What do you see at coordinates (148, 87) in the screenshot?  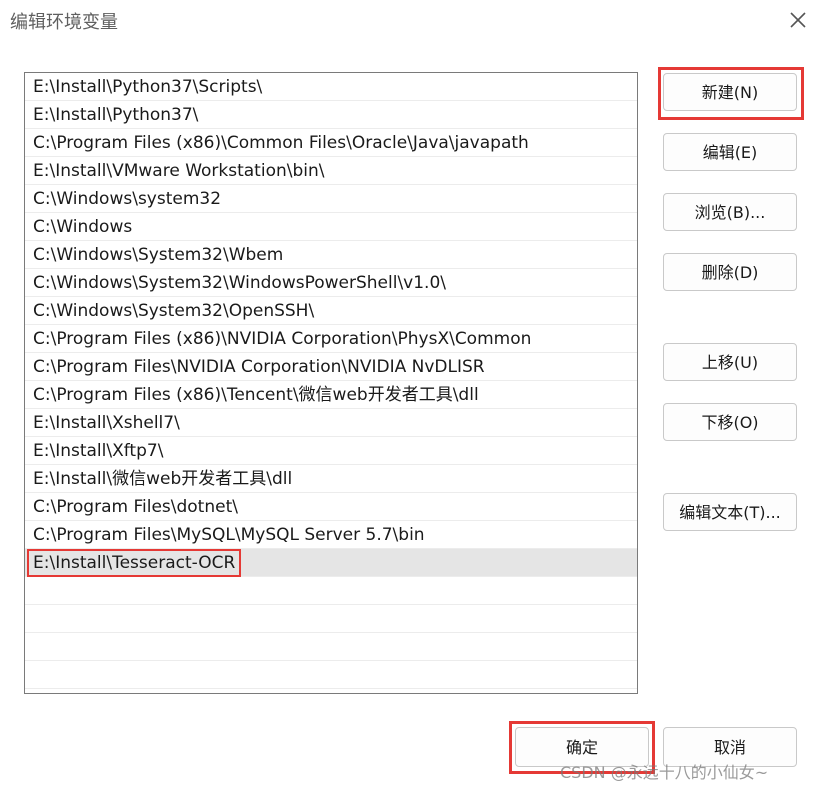 I see `path-text: E:\Install\Python37\Scripts\` at bounding box center [148, 87].